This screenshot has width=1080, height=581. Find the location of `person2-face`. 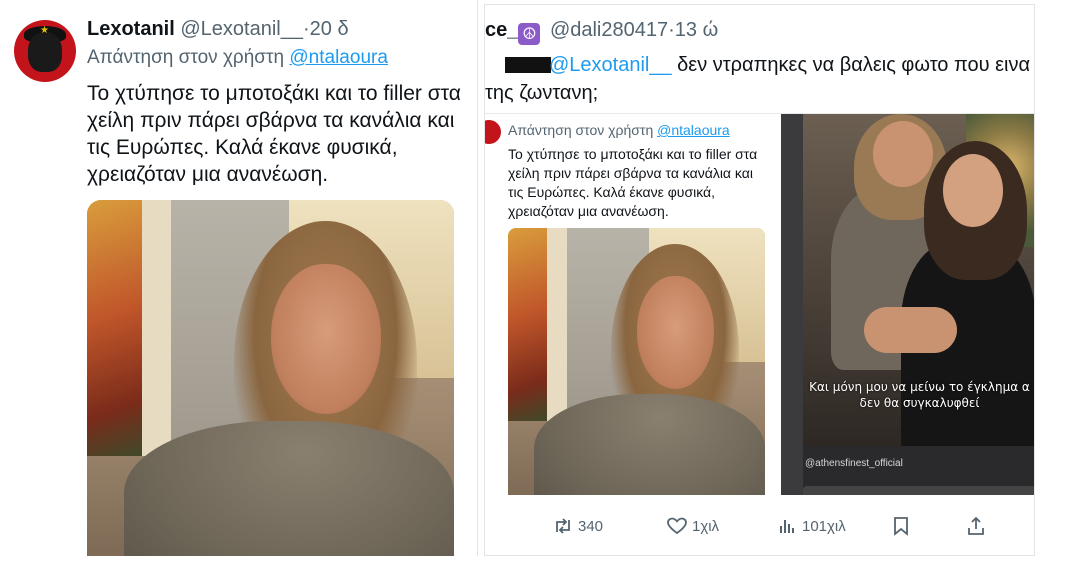

person2-face is located at coordinates (973, 190).